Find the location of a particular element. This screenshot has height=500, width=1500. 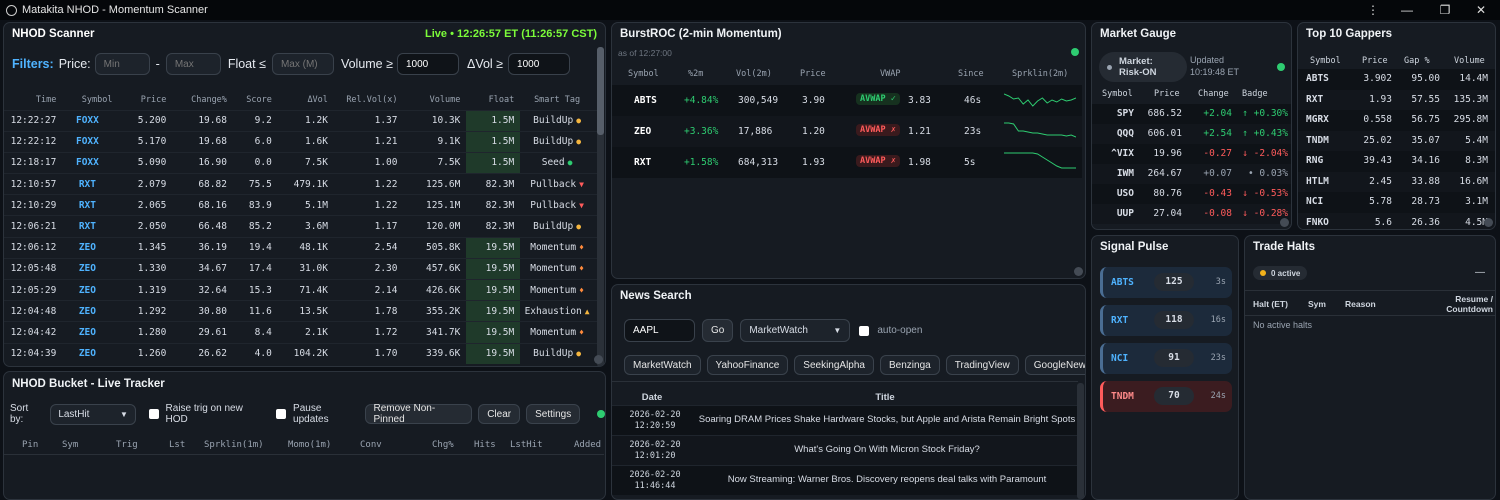

minimize-icon: — is located at coordinates (1407, 10).